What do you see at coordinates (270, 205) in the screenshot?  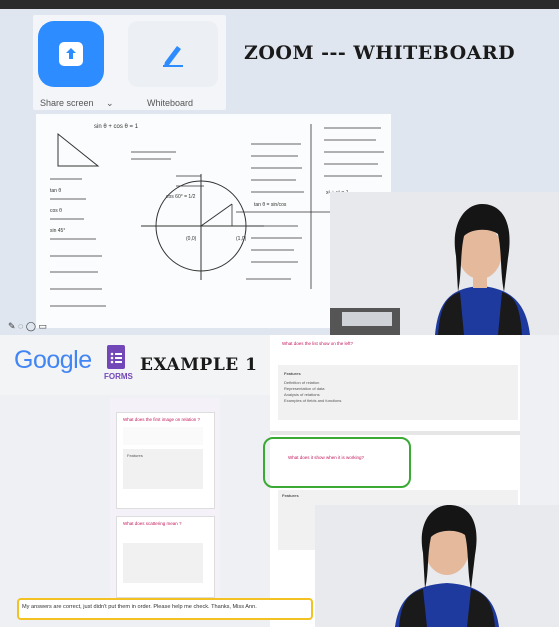 I see `svg-text: tan θ = sin/cos` at bounding box center [270, 205].